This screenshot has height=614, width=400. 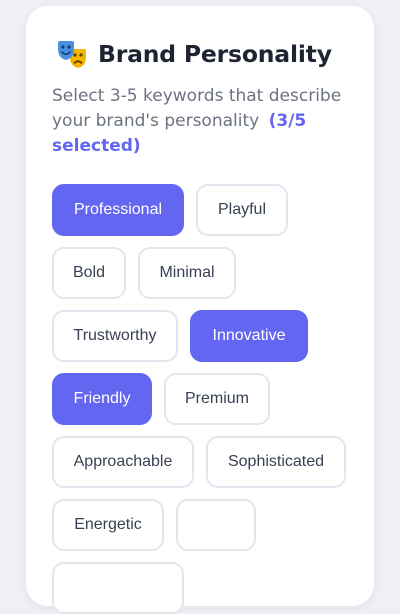 I want to click on keyword-chip: Bold, so click(x=89, y=273).